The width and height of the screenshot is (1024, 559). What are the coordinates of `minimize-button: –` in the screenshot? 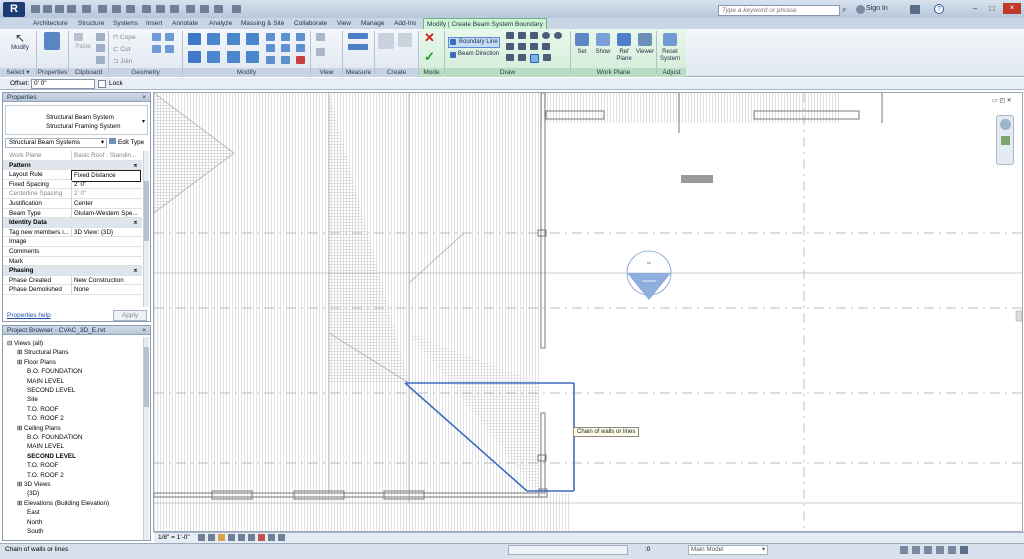 It's located at (975, 9).